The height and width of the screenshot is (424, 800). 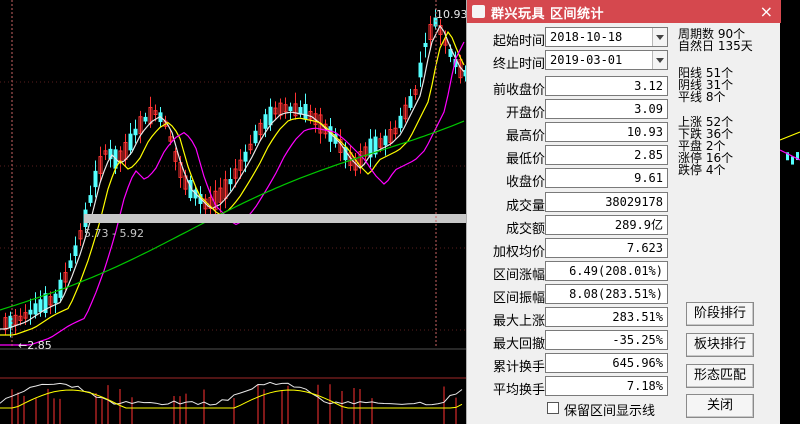 What do you see at coordinates (518, 390) in the screenshot?
I see `stat-field-label: 平均换手` at bounding box center [518, 390].